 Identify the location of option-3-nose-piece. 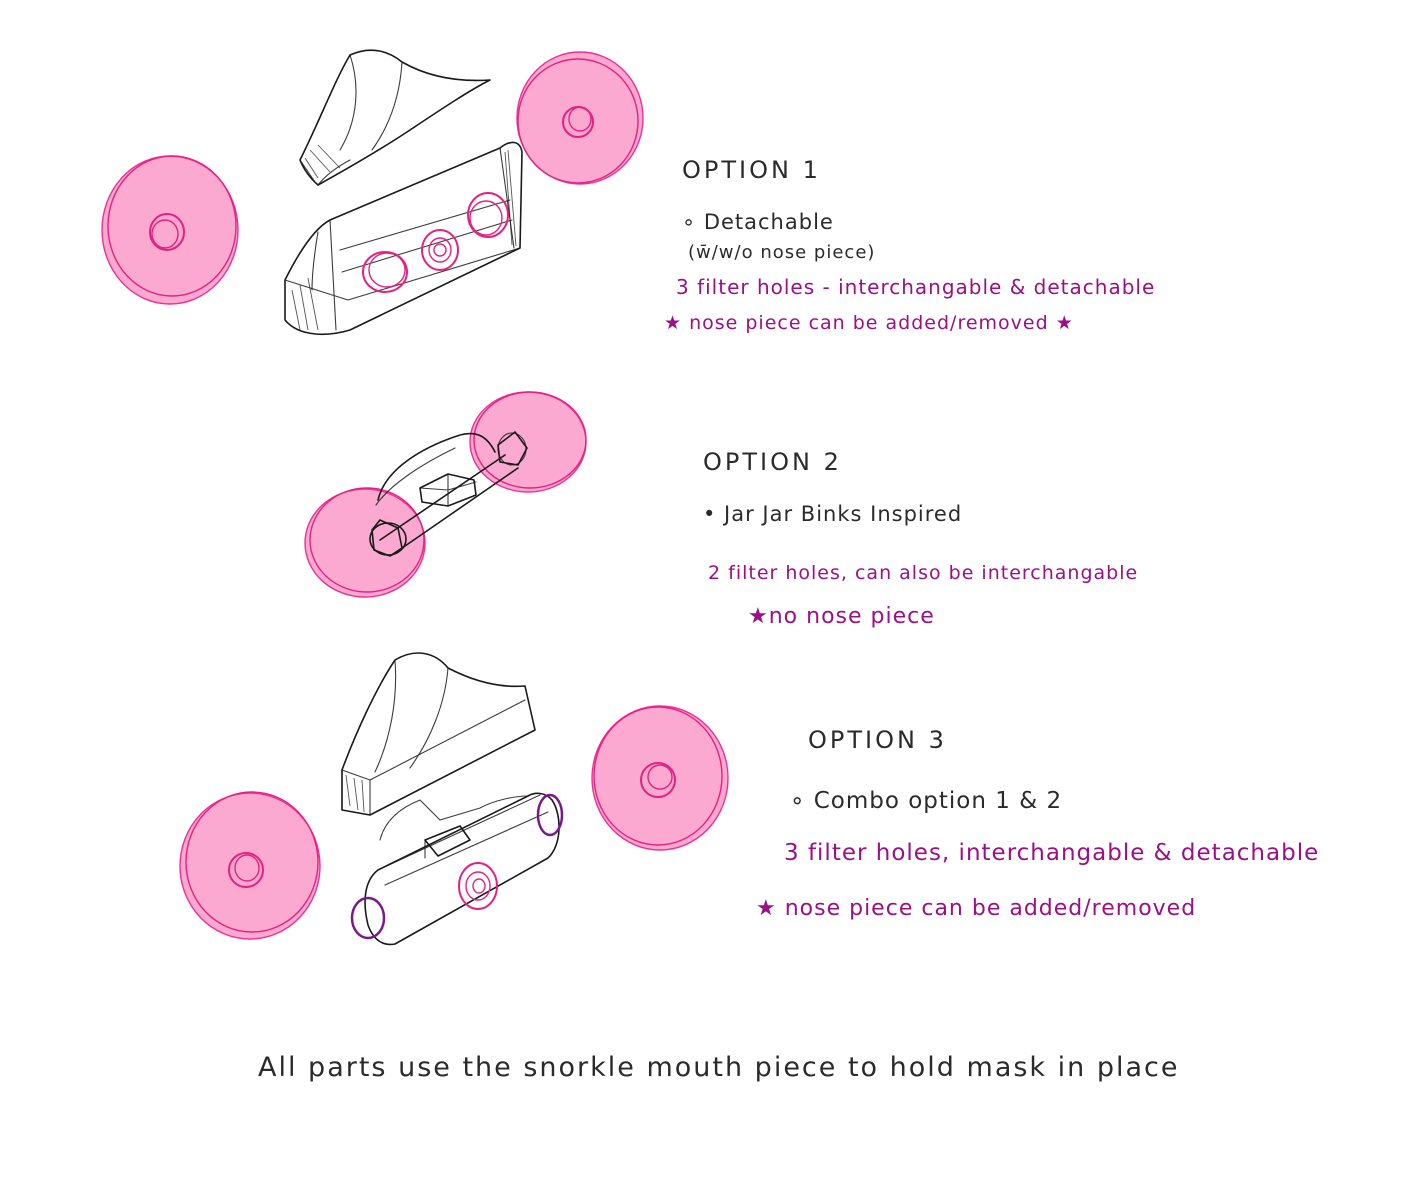
(438, 734).